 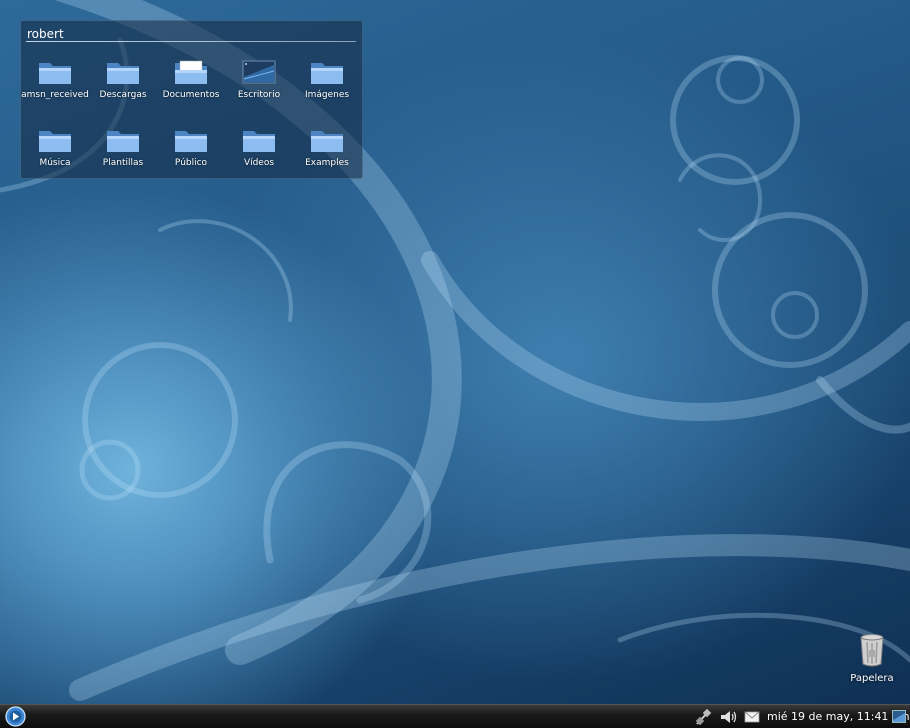 What do you see at coordinates (191, 72) in the screenshot?
I see `folder-documents-icon` at bounding box center [191, 72].